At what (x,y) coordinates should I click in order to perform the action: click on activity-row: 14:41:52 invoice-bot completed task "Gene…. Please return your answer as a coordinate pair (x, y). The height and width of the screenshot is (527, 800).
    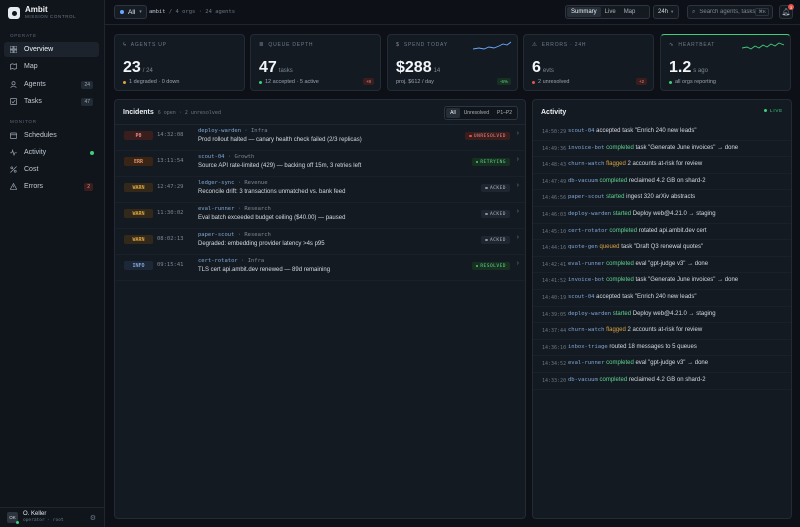
    Looking at the image, I should click on (662, 281).